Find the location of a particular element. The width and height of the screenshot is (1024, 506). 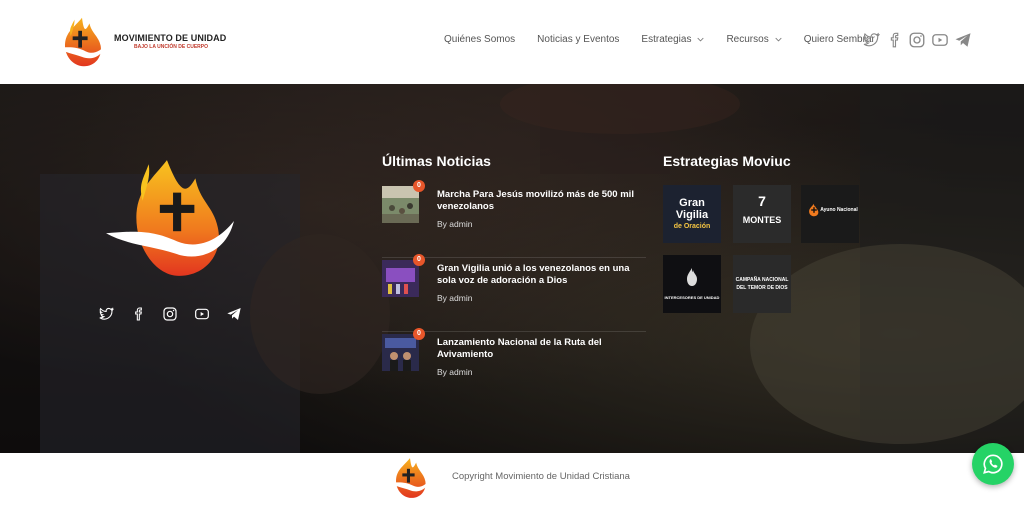

site-footer: Copyright Movimiento de Unidad Cristiana is located at coordinates (512, 479).